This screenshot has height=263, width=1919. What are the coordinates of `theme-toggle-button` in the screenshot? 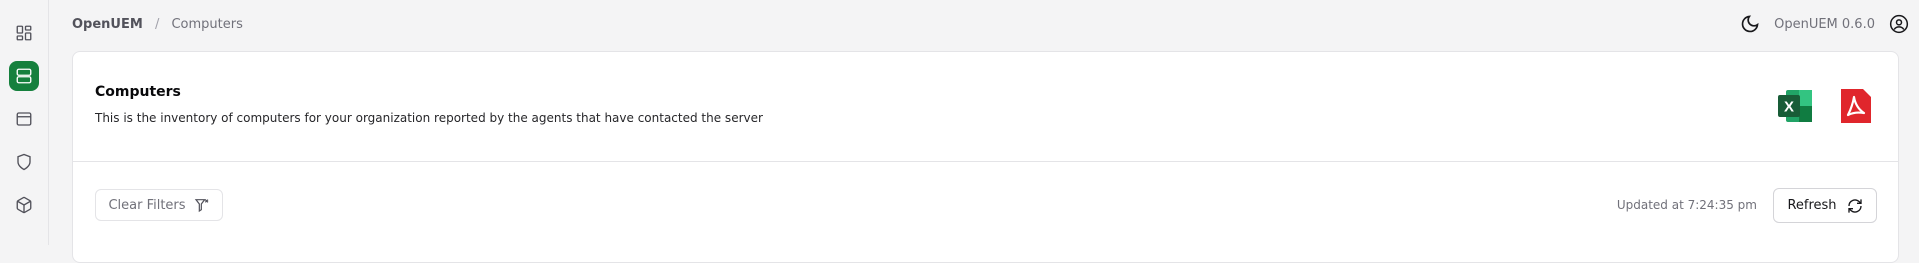 It's located at (1750, 24).